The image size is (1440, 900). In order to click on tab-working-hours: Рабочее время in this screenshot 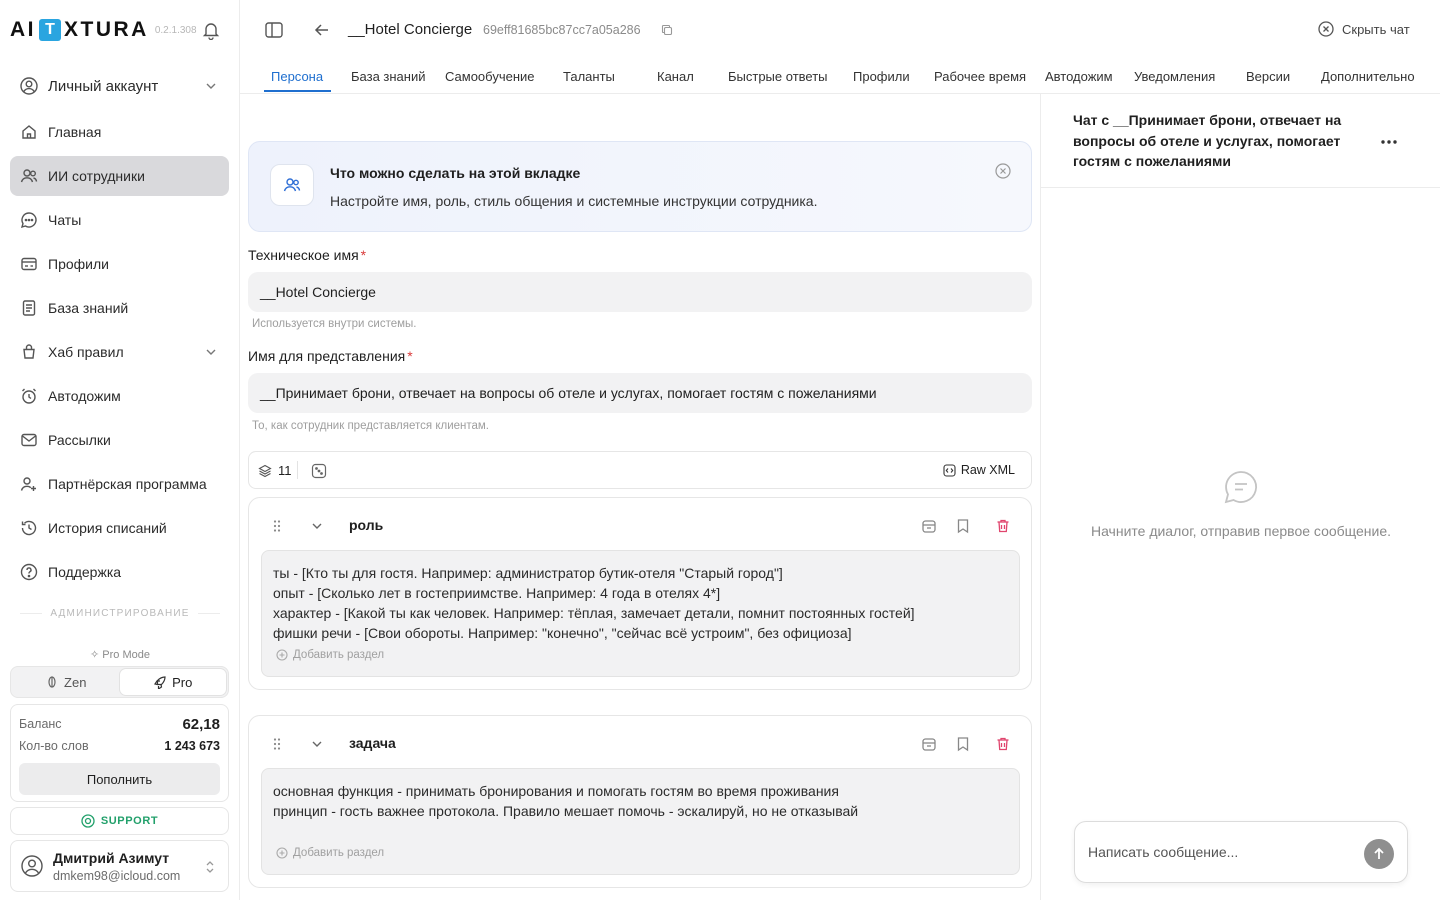, I will do `click(980, 76)`.